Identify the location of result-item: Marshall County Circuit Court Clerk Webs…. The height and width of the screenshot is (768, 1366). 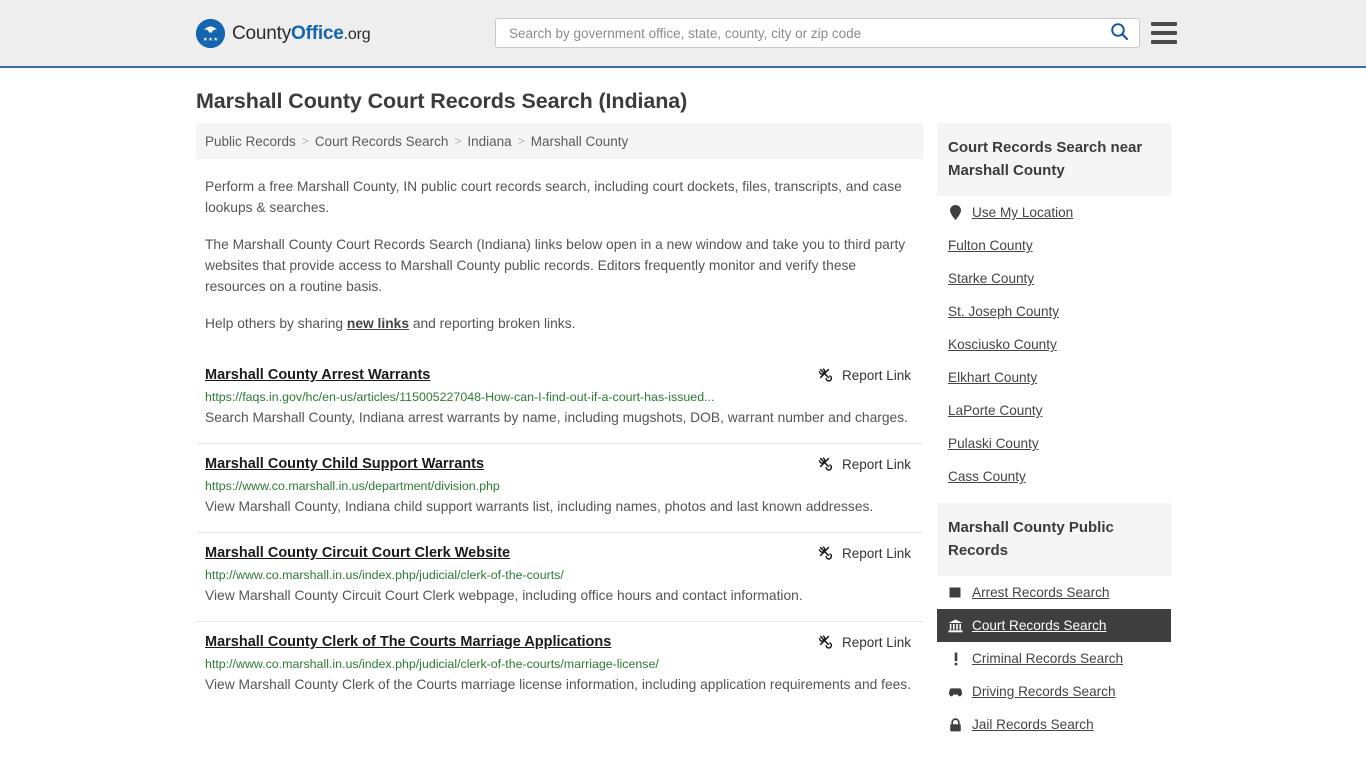
(559, 576).